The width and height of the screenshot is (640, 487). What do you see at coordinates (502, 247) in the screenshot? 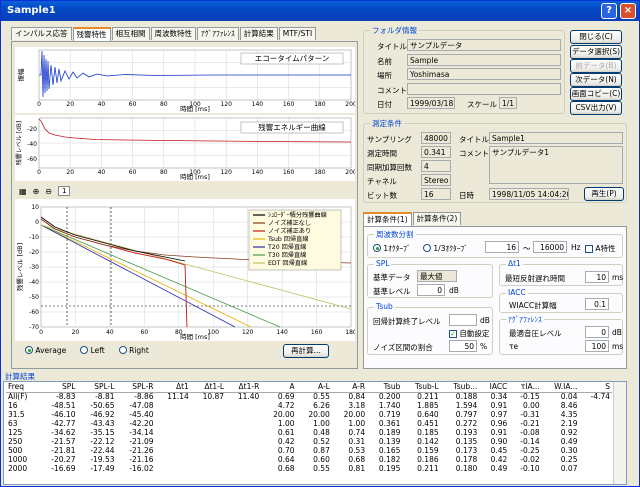
I see `band-from-field: 16` at bounding box center [502, 247].